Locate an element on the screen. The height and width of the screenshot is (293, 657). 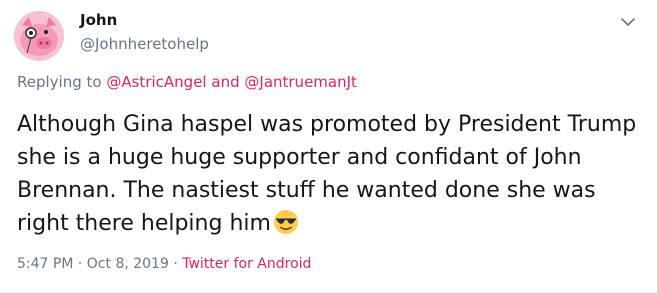
author-handle: @Johnheretohelp is located at coordinates (144, 44).